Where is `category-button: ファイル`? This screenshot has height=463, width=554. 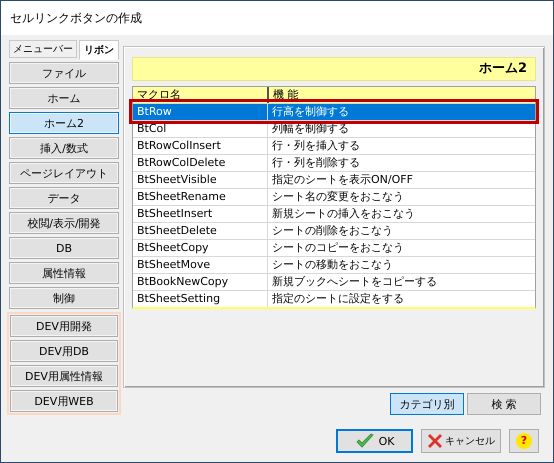
category-button: ファイル is located at coordinates (64, 73).